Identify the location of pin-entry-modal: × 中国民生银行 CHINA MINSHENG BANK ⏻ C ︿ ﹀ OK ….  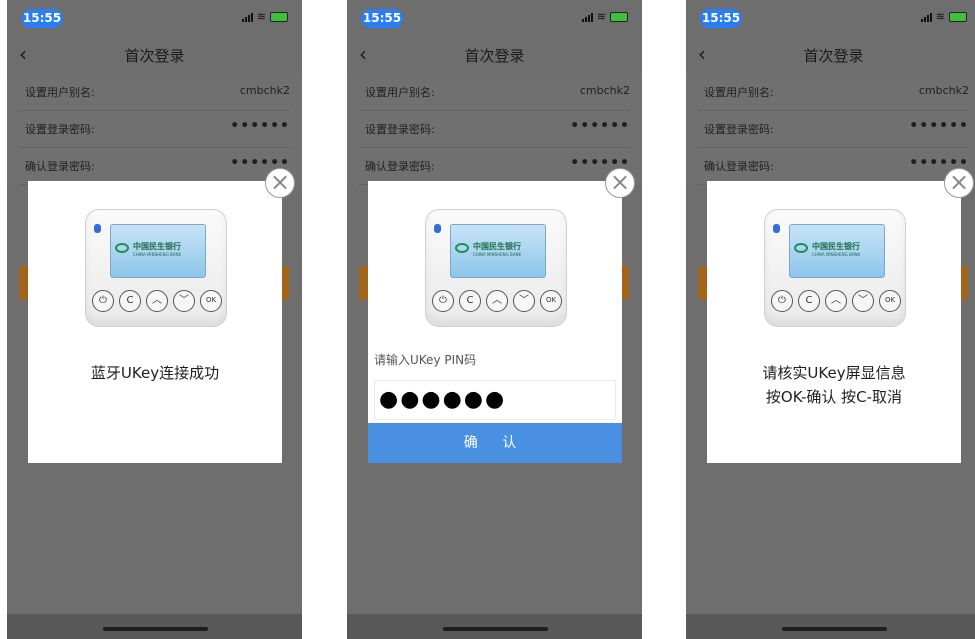
(501, 315).